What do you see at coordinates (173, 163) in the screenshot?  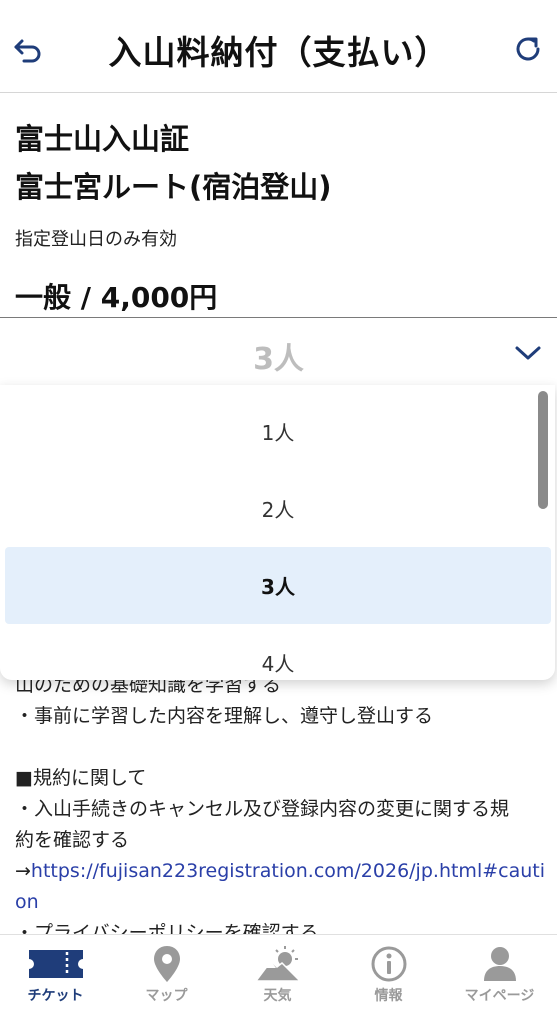 I see `ticket-name: 富士山入山証 富士宮ルート(宿泊登山)` at bounding box center [173, 163].